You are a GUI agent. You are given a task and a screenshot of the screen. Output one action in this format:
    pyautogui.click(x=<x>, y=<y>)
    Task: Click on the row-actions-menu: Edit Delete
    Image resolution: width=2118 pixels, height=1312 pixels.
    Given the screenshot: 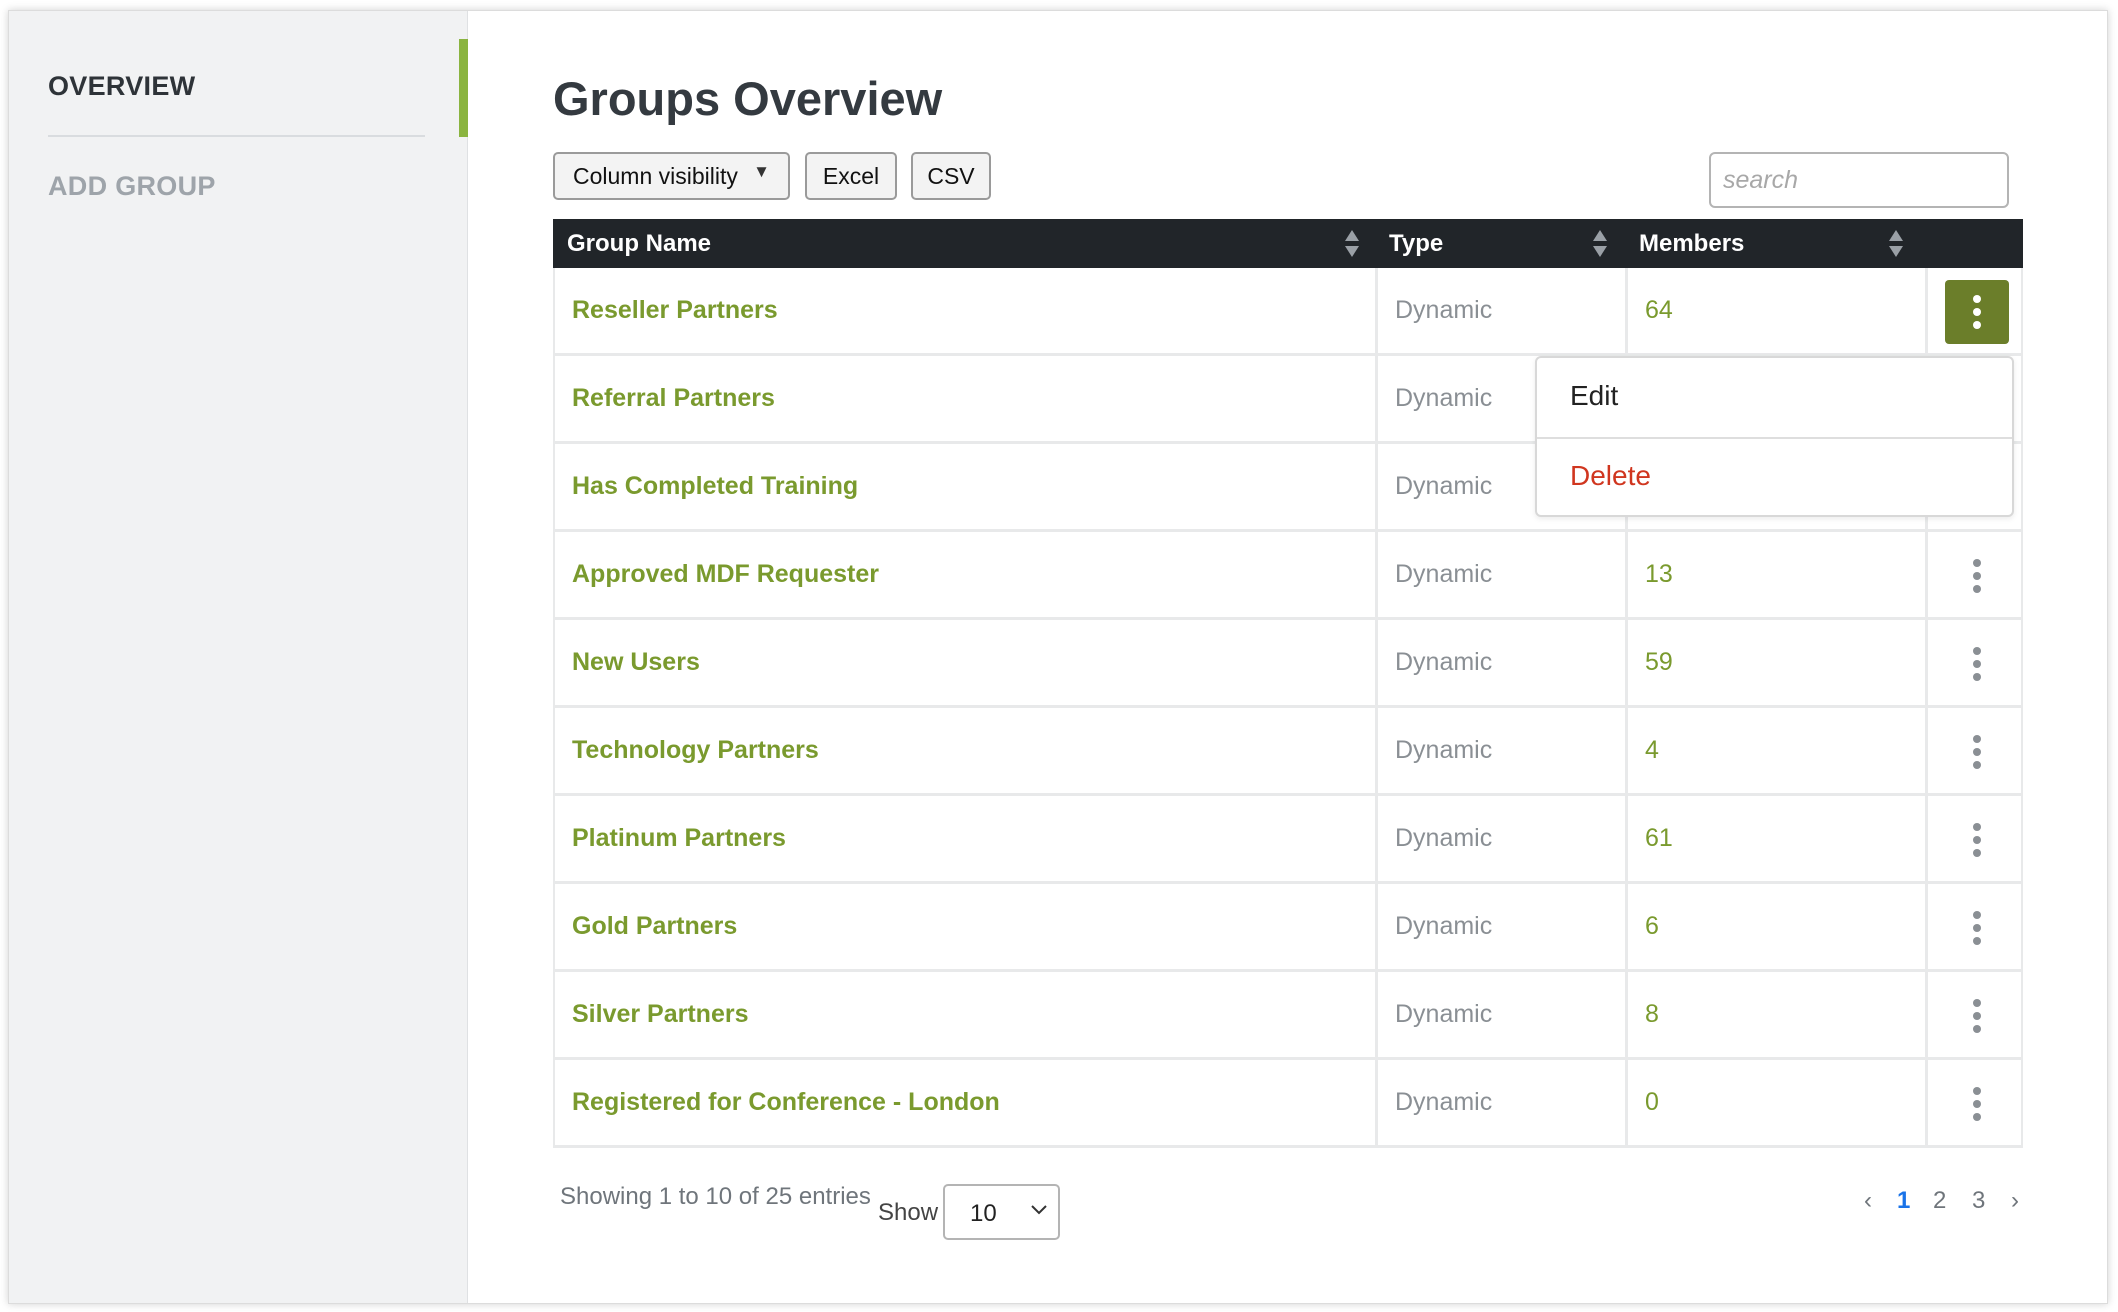 What is the action you would take?
    pyautogui.click(x=1774, y=436)
    